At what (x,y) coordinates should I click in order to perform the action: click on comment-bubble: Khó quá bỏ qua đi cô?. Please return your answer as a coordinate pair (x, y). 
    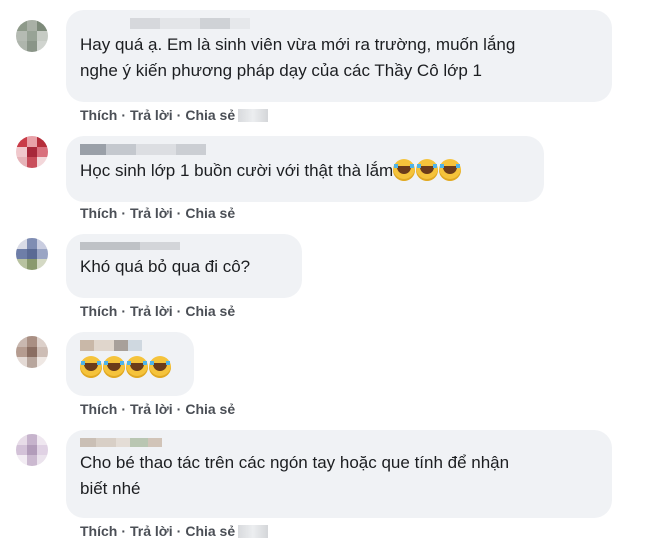
    Looking at the image, I should click on (184, 266).